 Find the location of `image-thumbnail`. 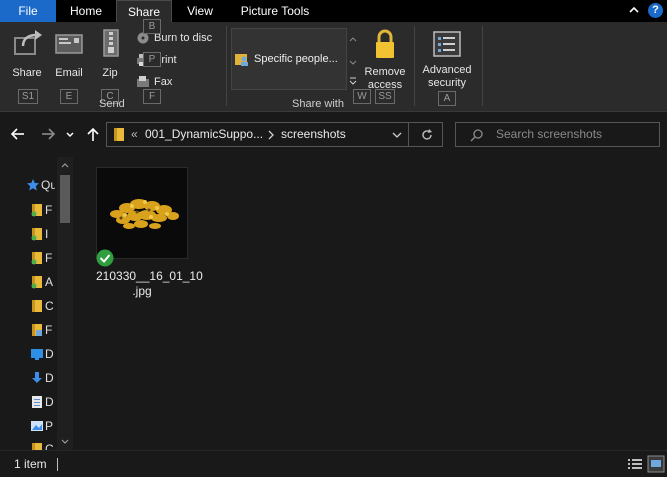

image-thumbnail is located at coordinates (142, 213).